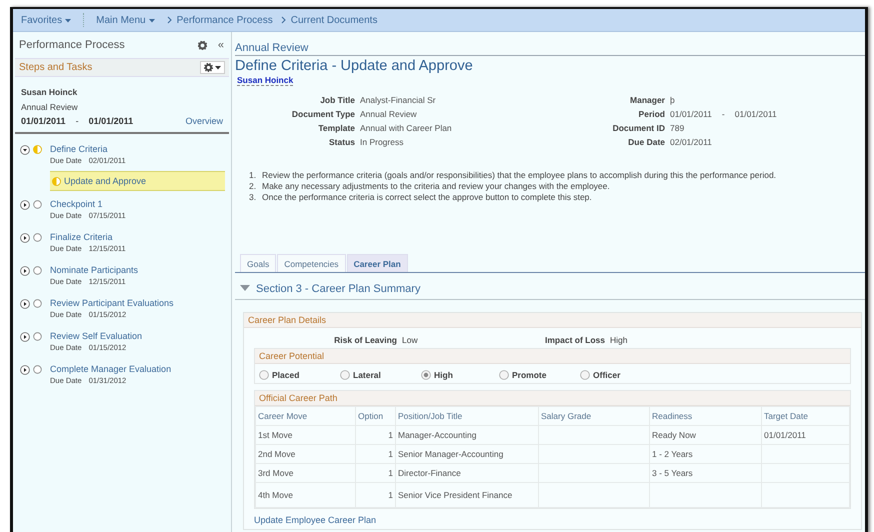  Describe the element at coordinates (338, 289) in the screenshot. I see `section-title: Section 3 - Career Plan Summary` at that location.